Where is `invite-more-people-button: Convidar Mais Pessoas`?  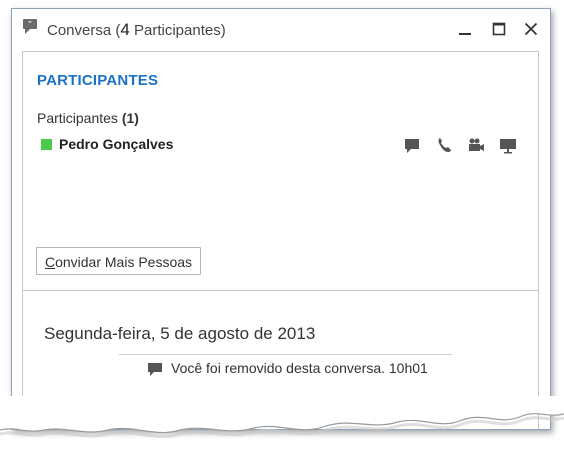
invite-more-people-button: Convidar Mais Pessoas is located at coordinates (118, 261).